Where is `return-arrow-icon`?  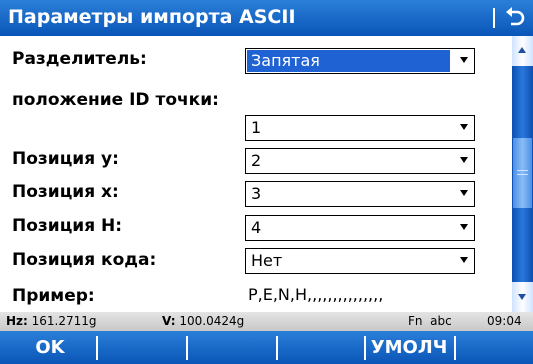
return-arrow-icon is located at coordinates (515, 16).